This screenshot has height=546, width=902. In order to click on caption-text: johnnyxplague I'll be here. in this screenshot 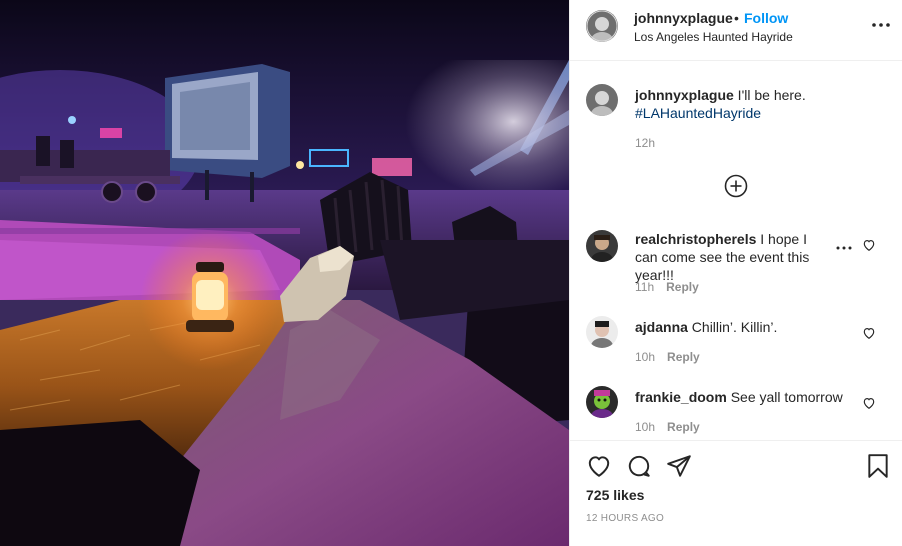, I will do `click(720, 95)`.